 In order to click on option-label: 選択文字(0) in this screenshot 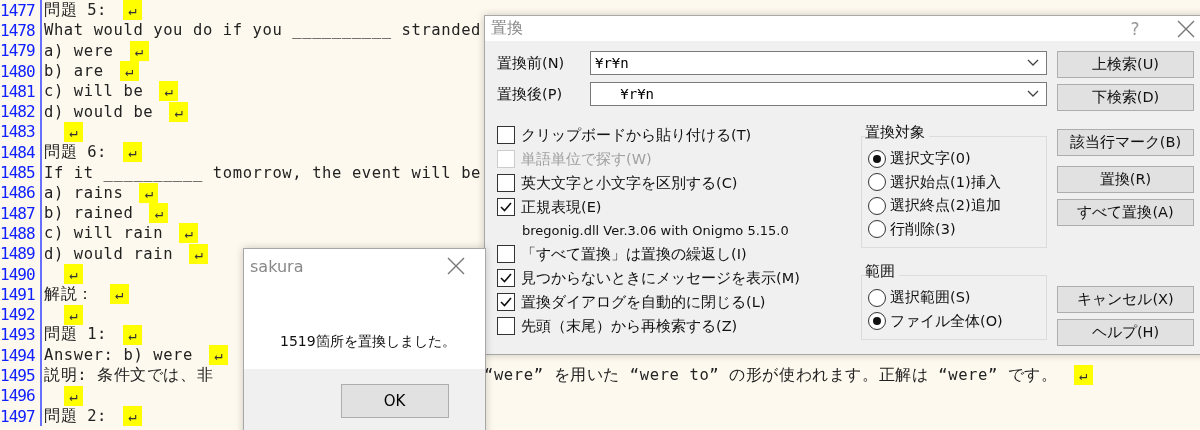, I will do `click(930, 159)`.